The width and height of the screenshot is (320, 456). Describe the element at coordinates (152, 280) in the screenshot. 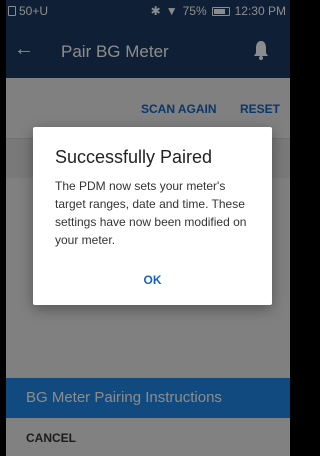

I see `ok-button: OK` at that location.